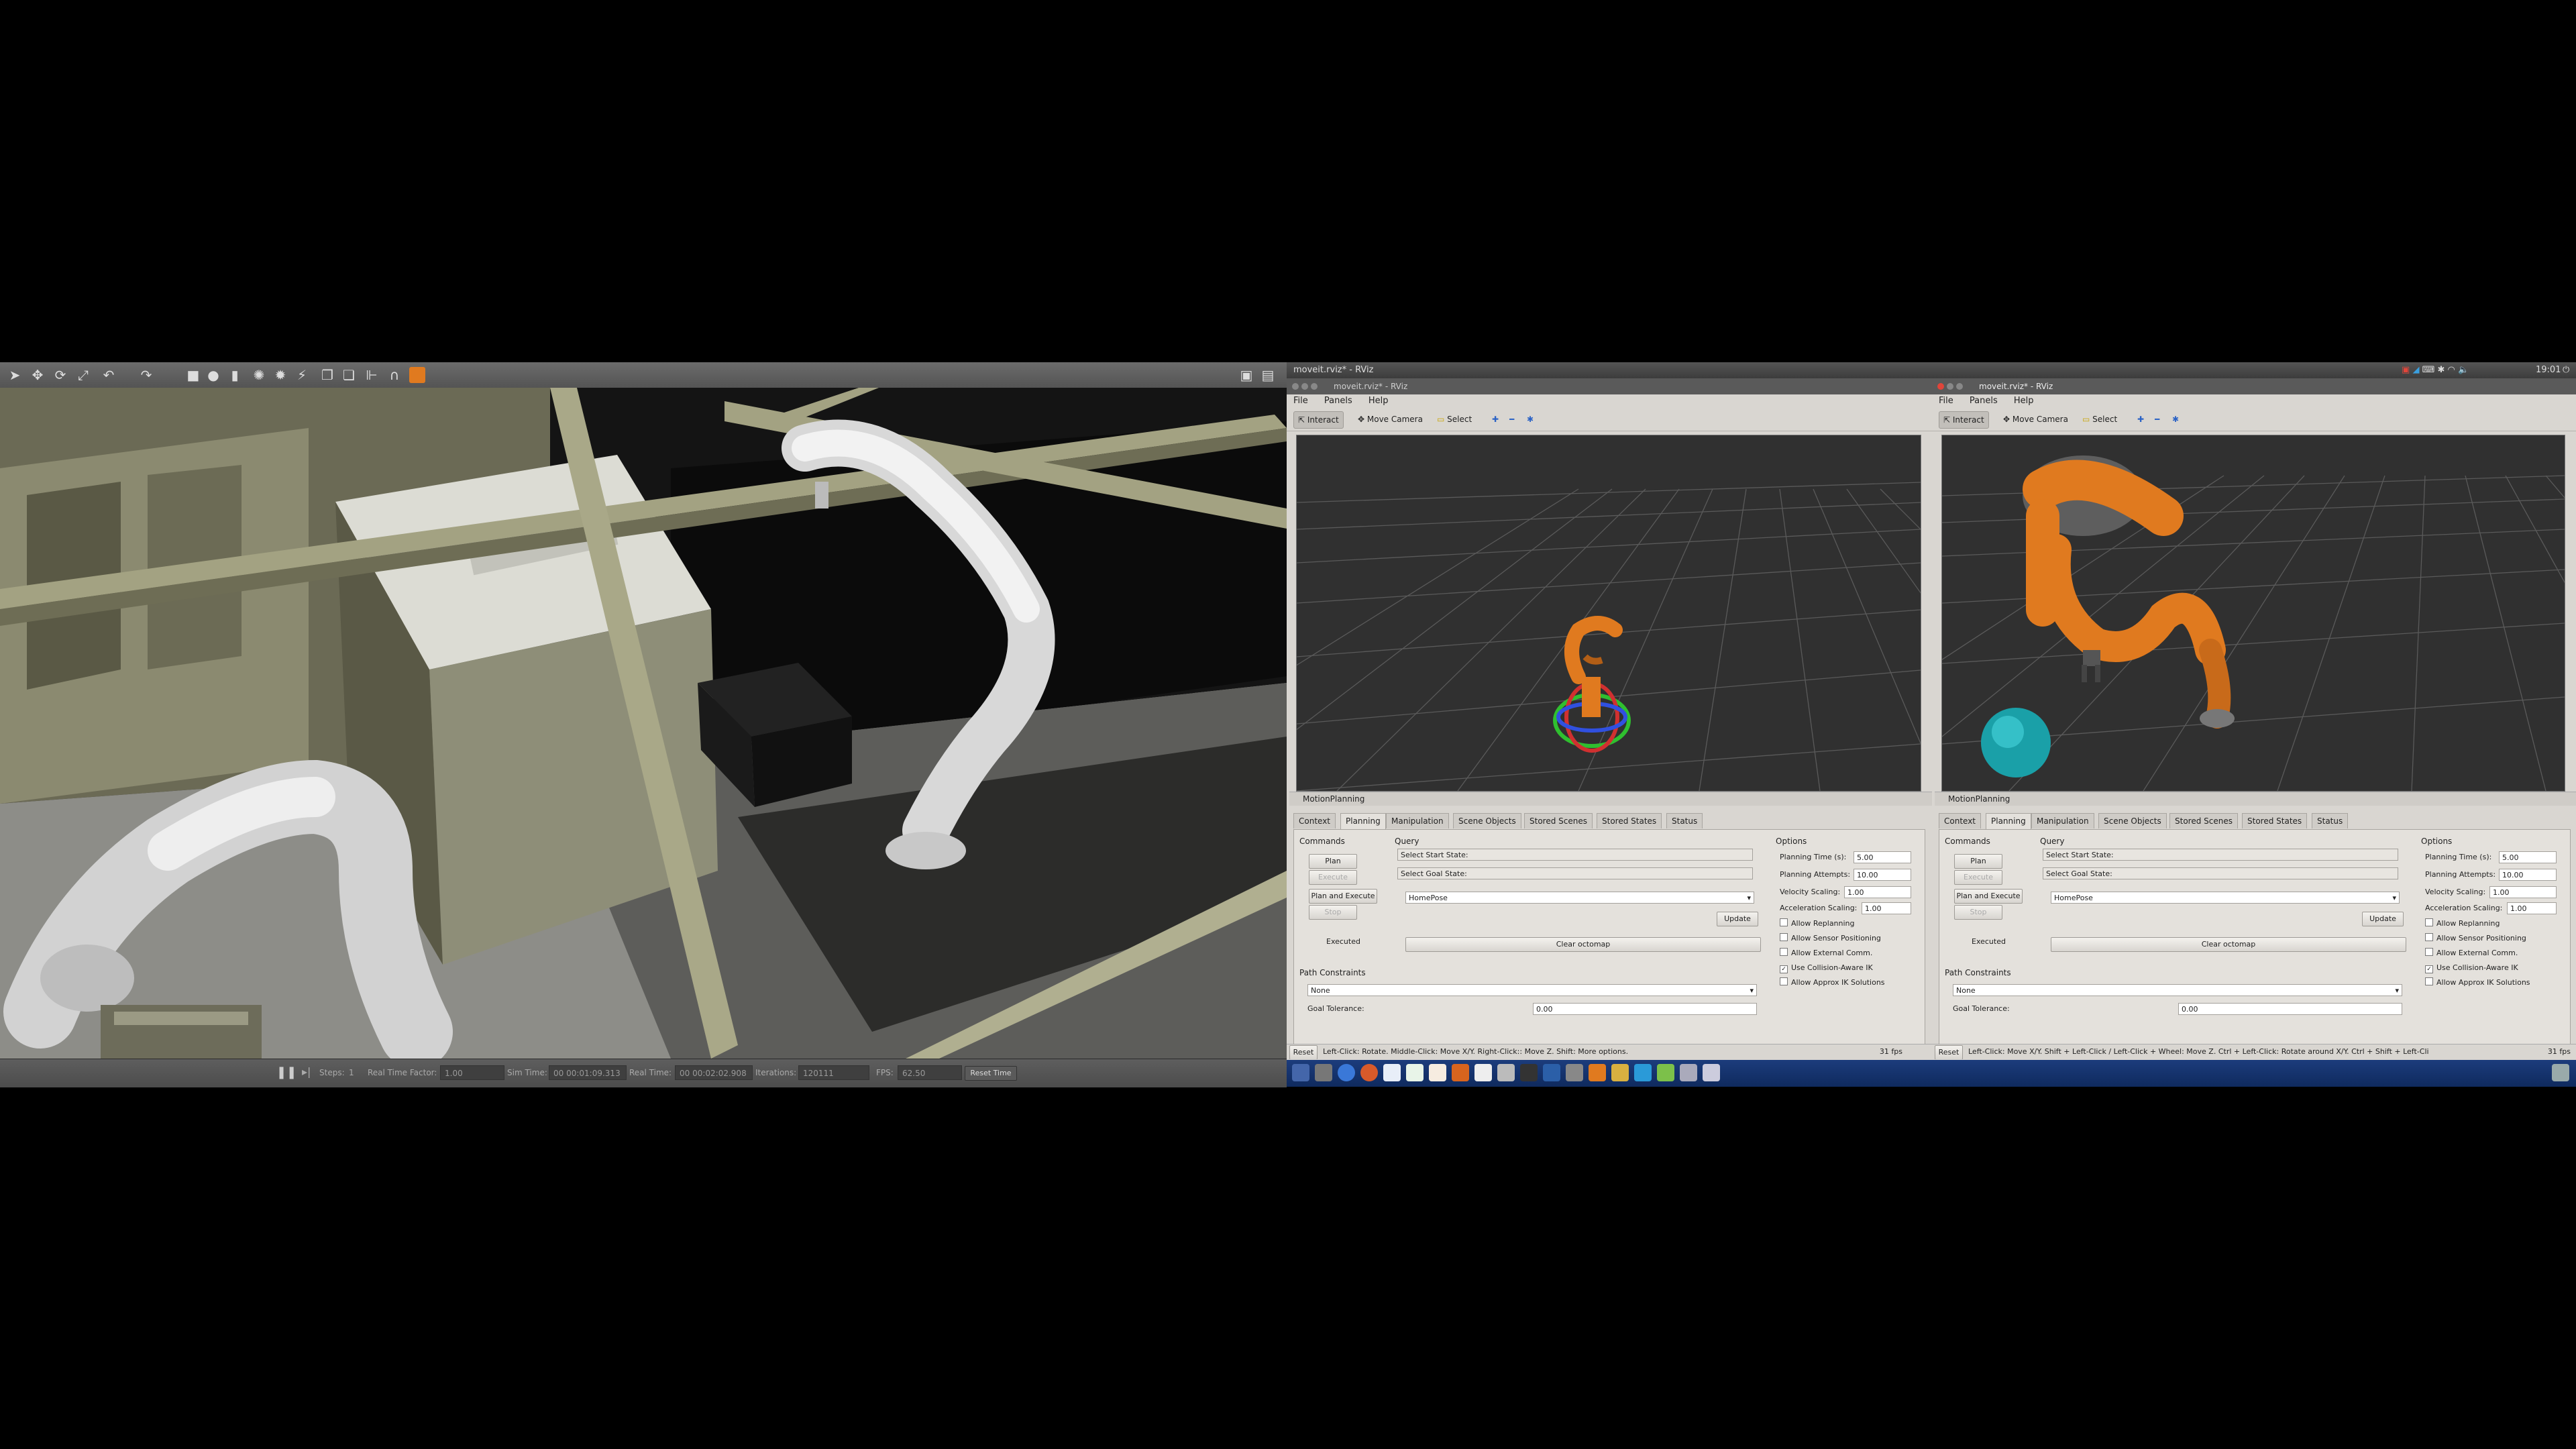  Describe the element at coordinates (213, 375) in the screenshot. I see `sphere-icon: ●` at that location.